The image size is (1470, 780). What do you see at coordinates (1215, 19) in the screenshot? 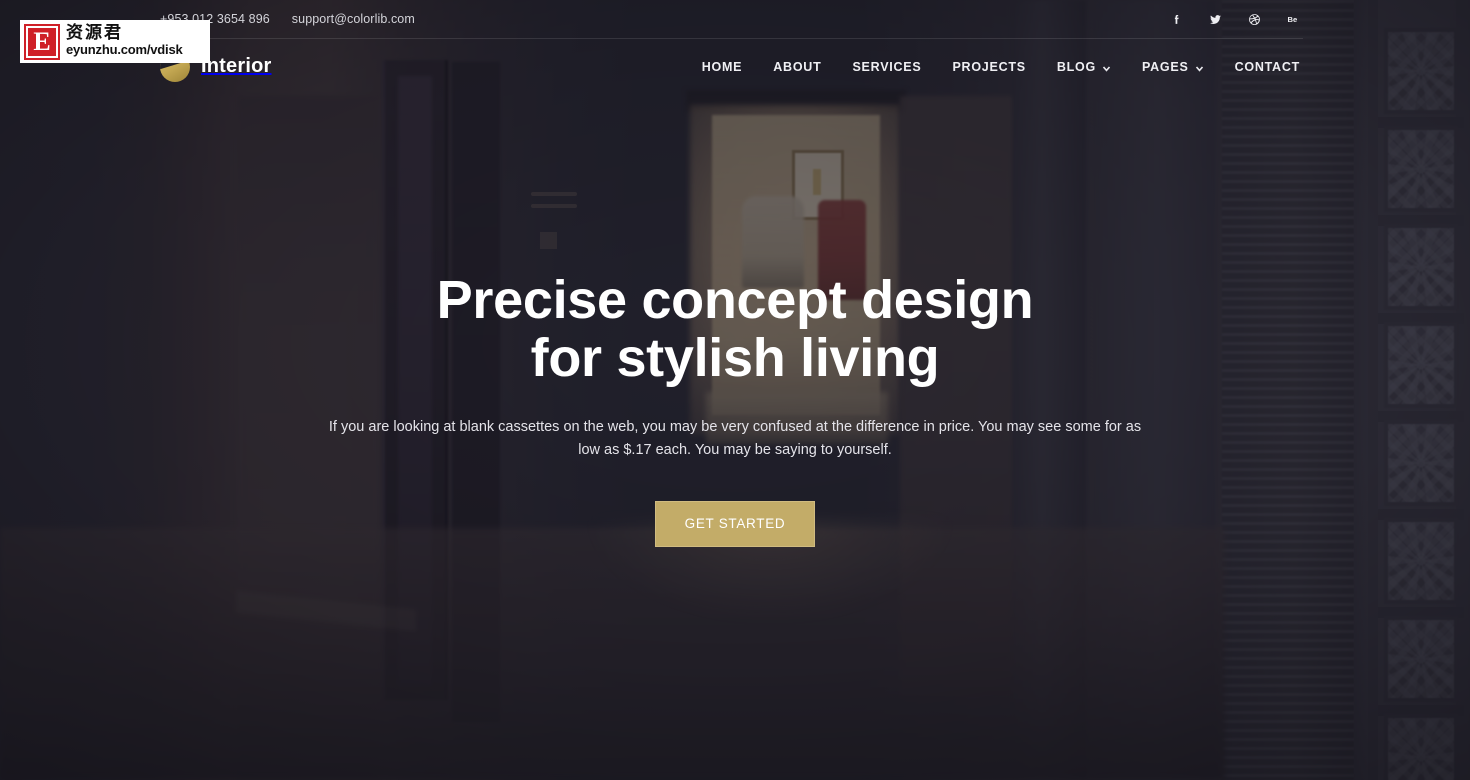
I see `twitter-icon` at bounding box center [1215, 19].